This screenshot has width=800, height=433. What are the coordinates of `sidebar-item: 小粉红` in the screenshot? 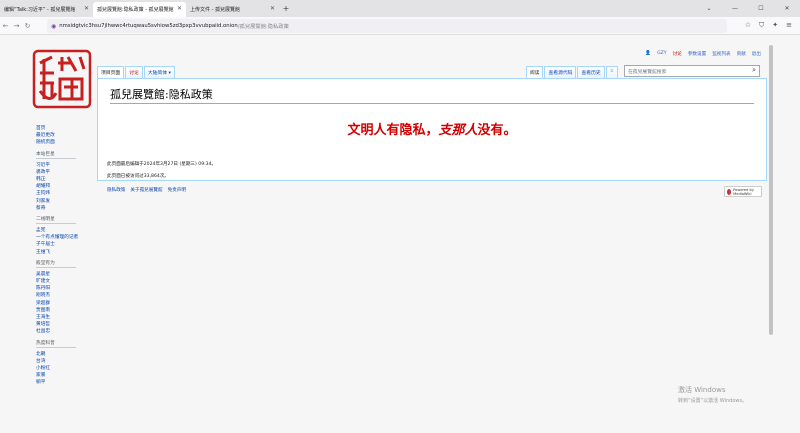 It's located at (66, 368).